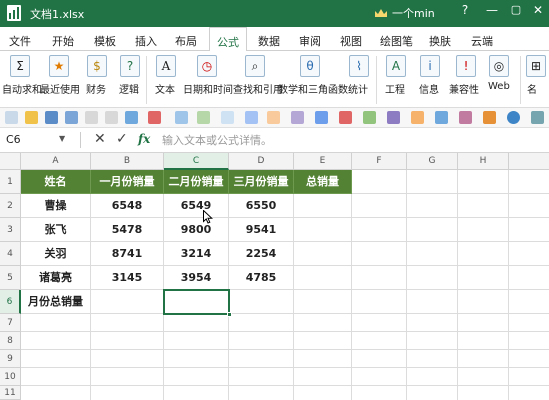  Describe the element at coordinates (56, 161) in the screenshot. I see `column-header-a: A` at that location.